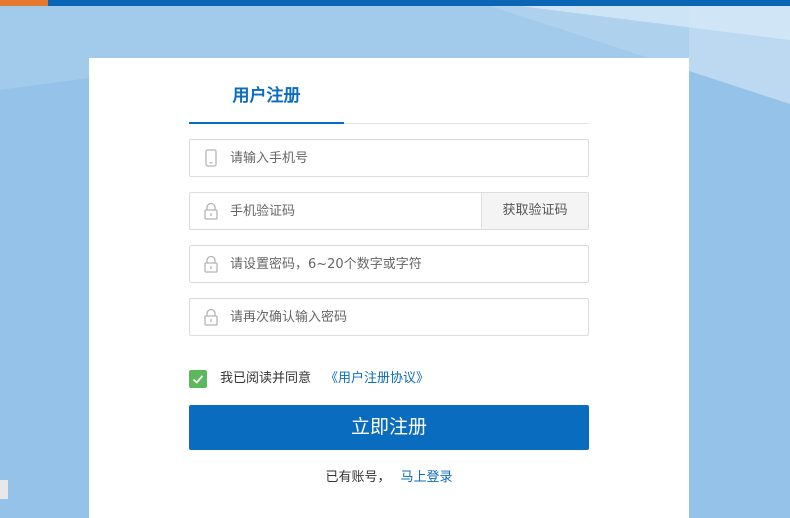 This screenshot has height=518, width=790. I want to click on tab-active-underline, so click(266, 123).